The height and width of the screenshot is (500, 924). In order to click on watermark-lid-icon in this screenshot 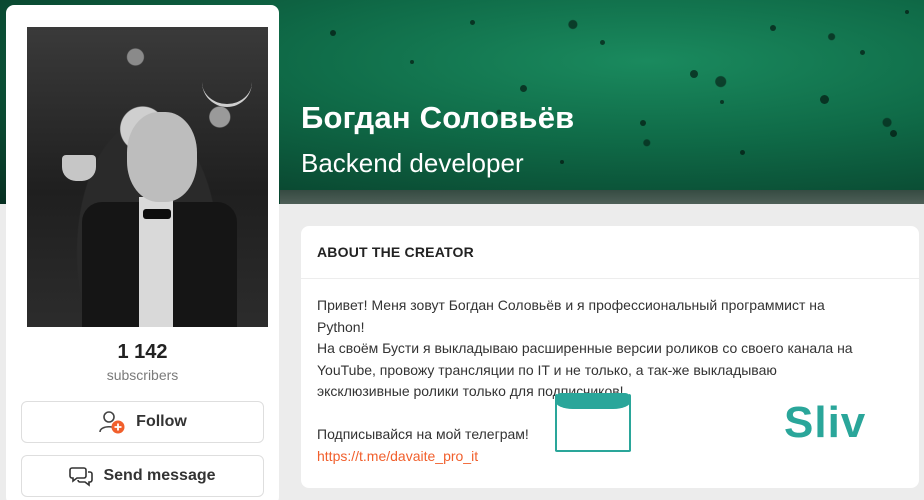, I will do `click(593, 401)`.